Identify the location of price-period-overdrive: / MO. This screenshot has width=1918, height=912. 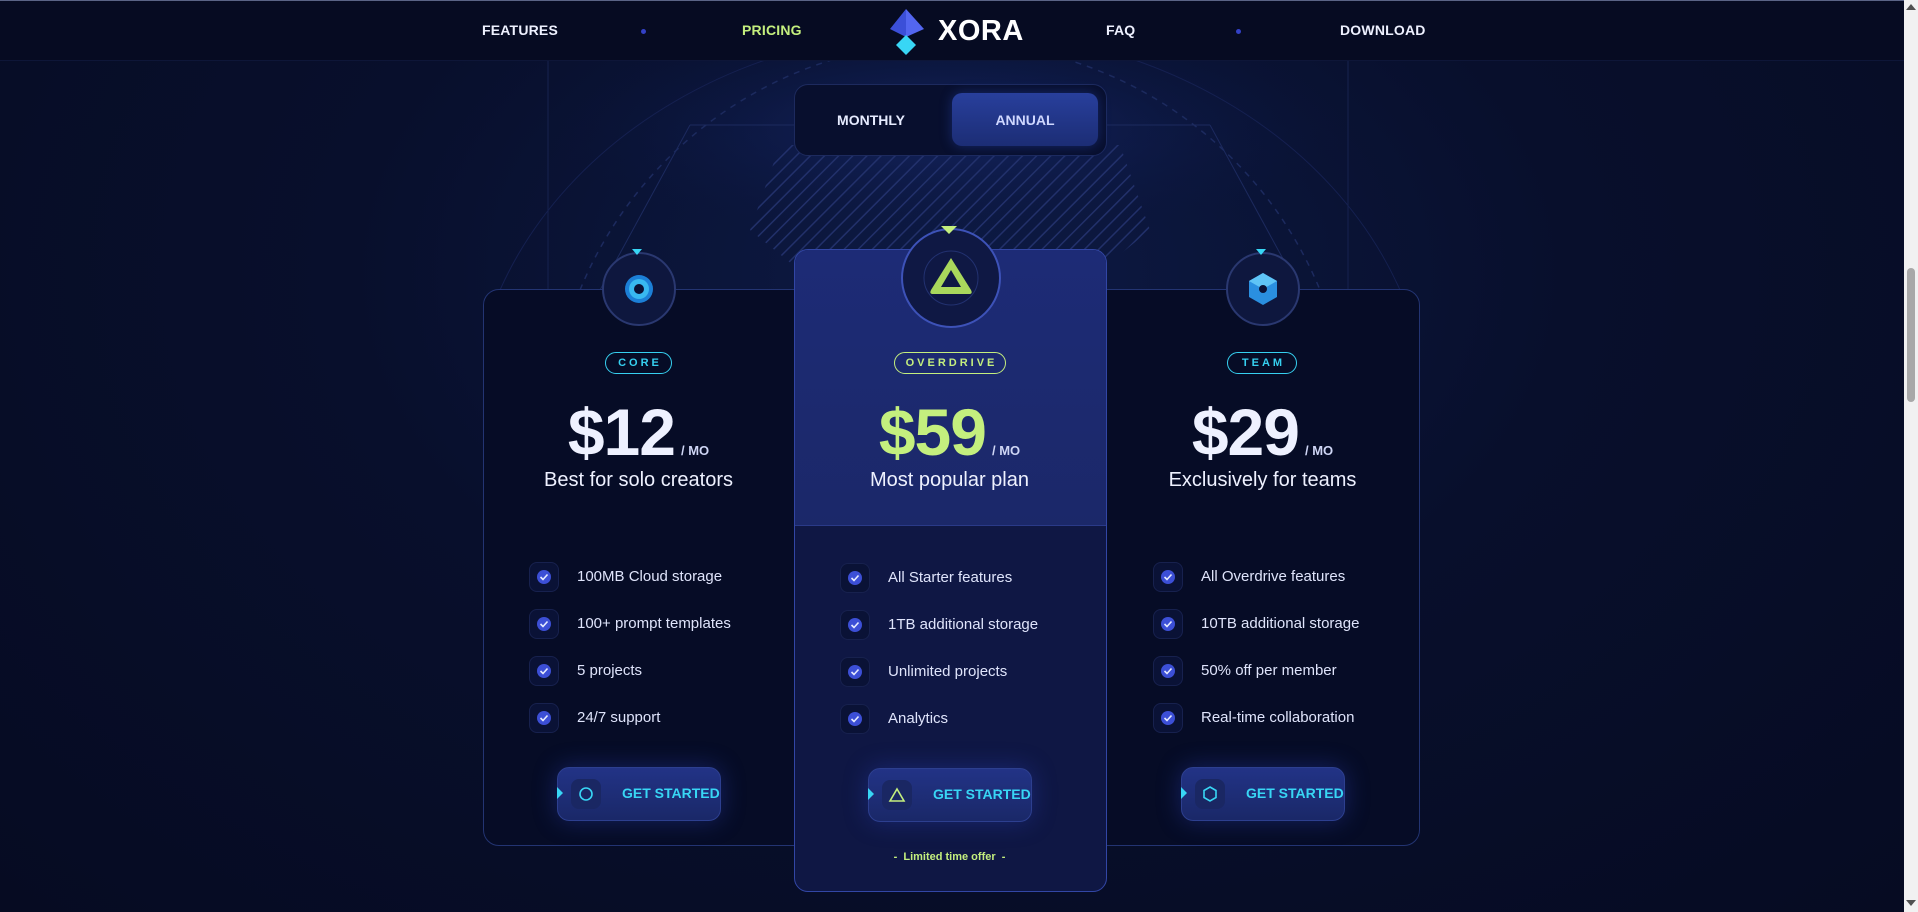
(1006, 450).